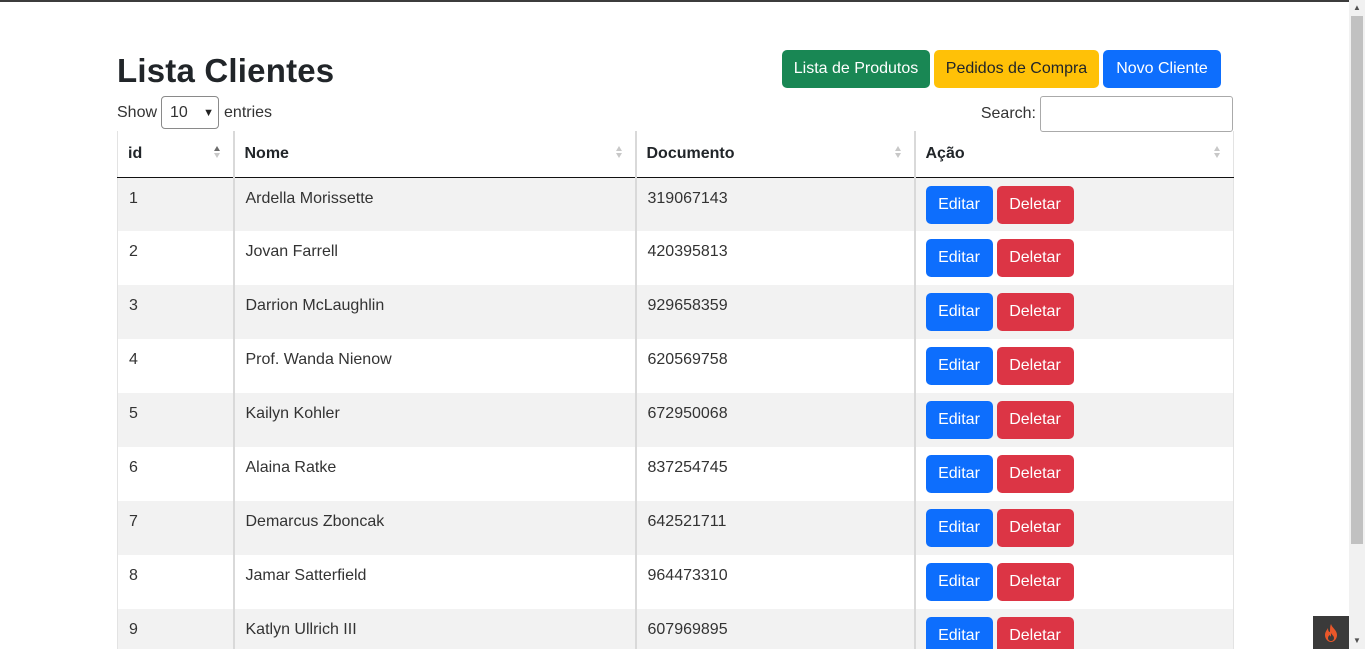 The height and width of the screenshot is (649, 1365). What do you see at coordinates (226, 70) in the screenshot?
I see `page-title: Lista Clientes` at bounding box center [226, 70].